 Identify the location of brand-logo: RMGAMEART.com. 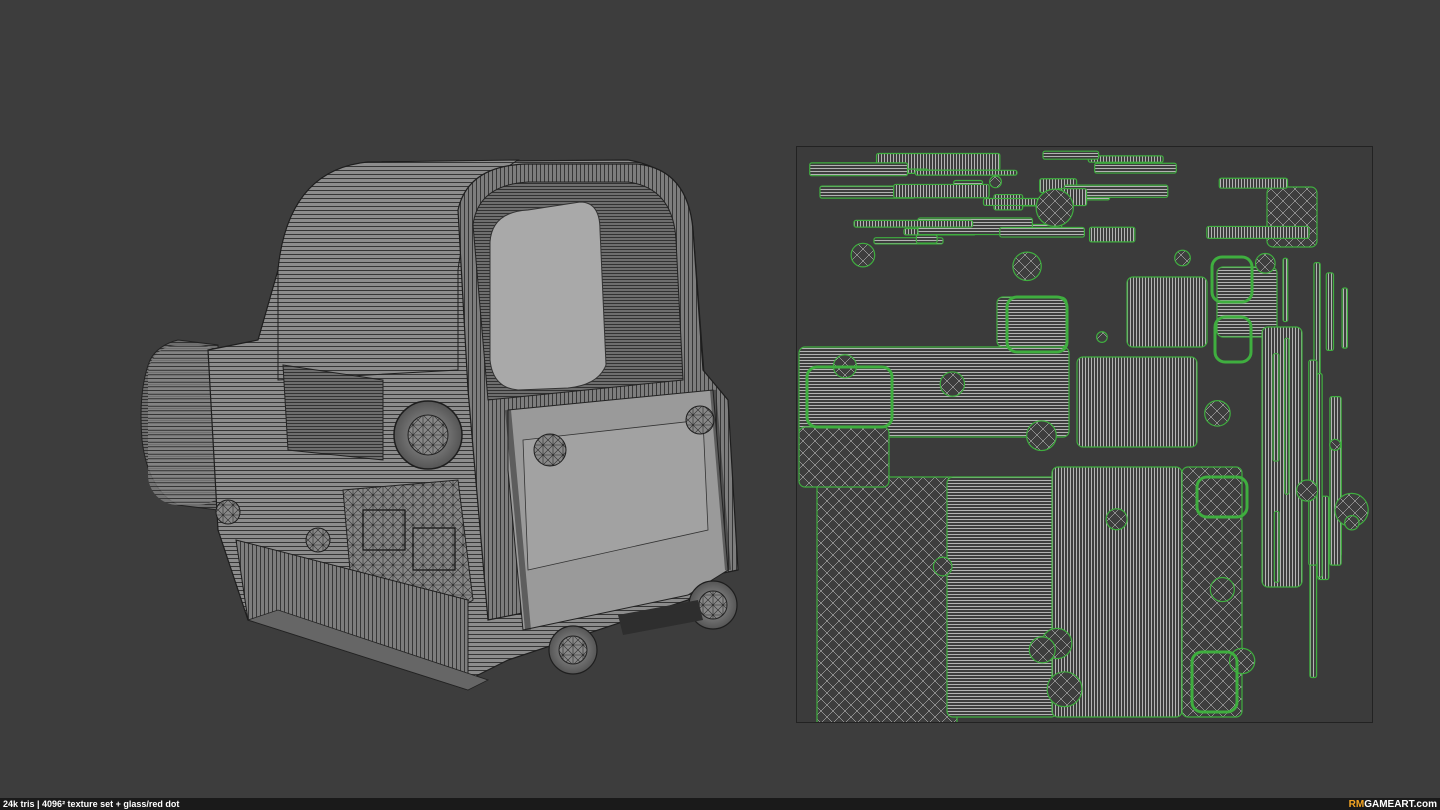
(1393, 804).